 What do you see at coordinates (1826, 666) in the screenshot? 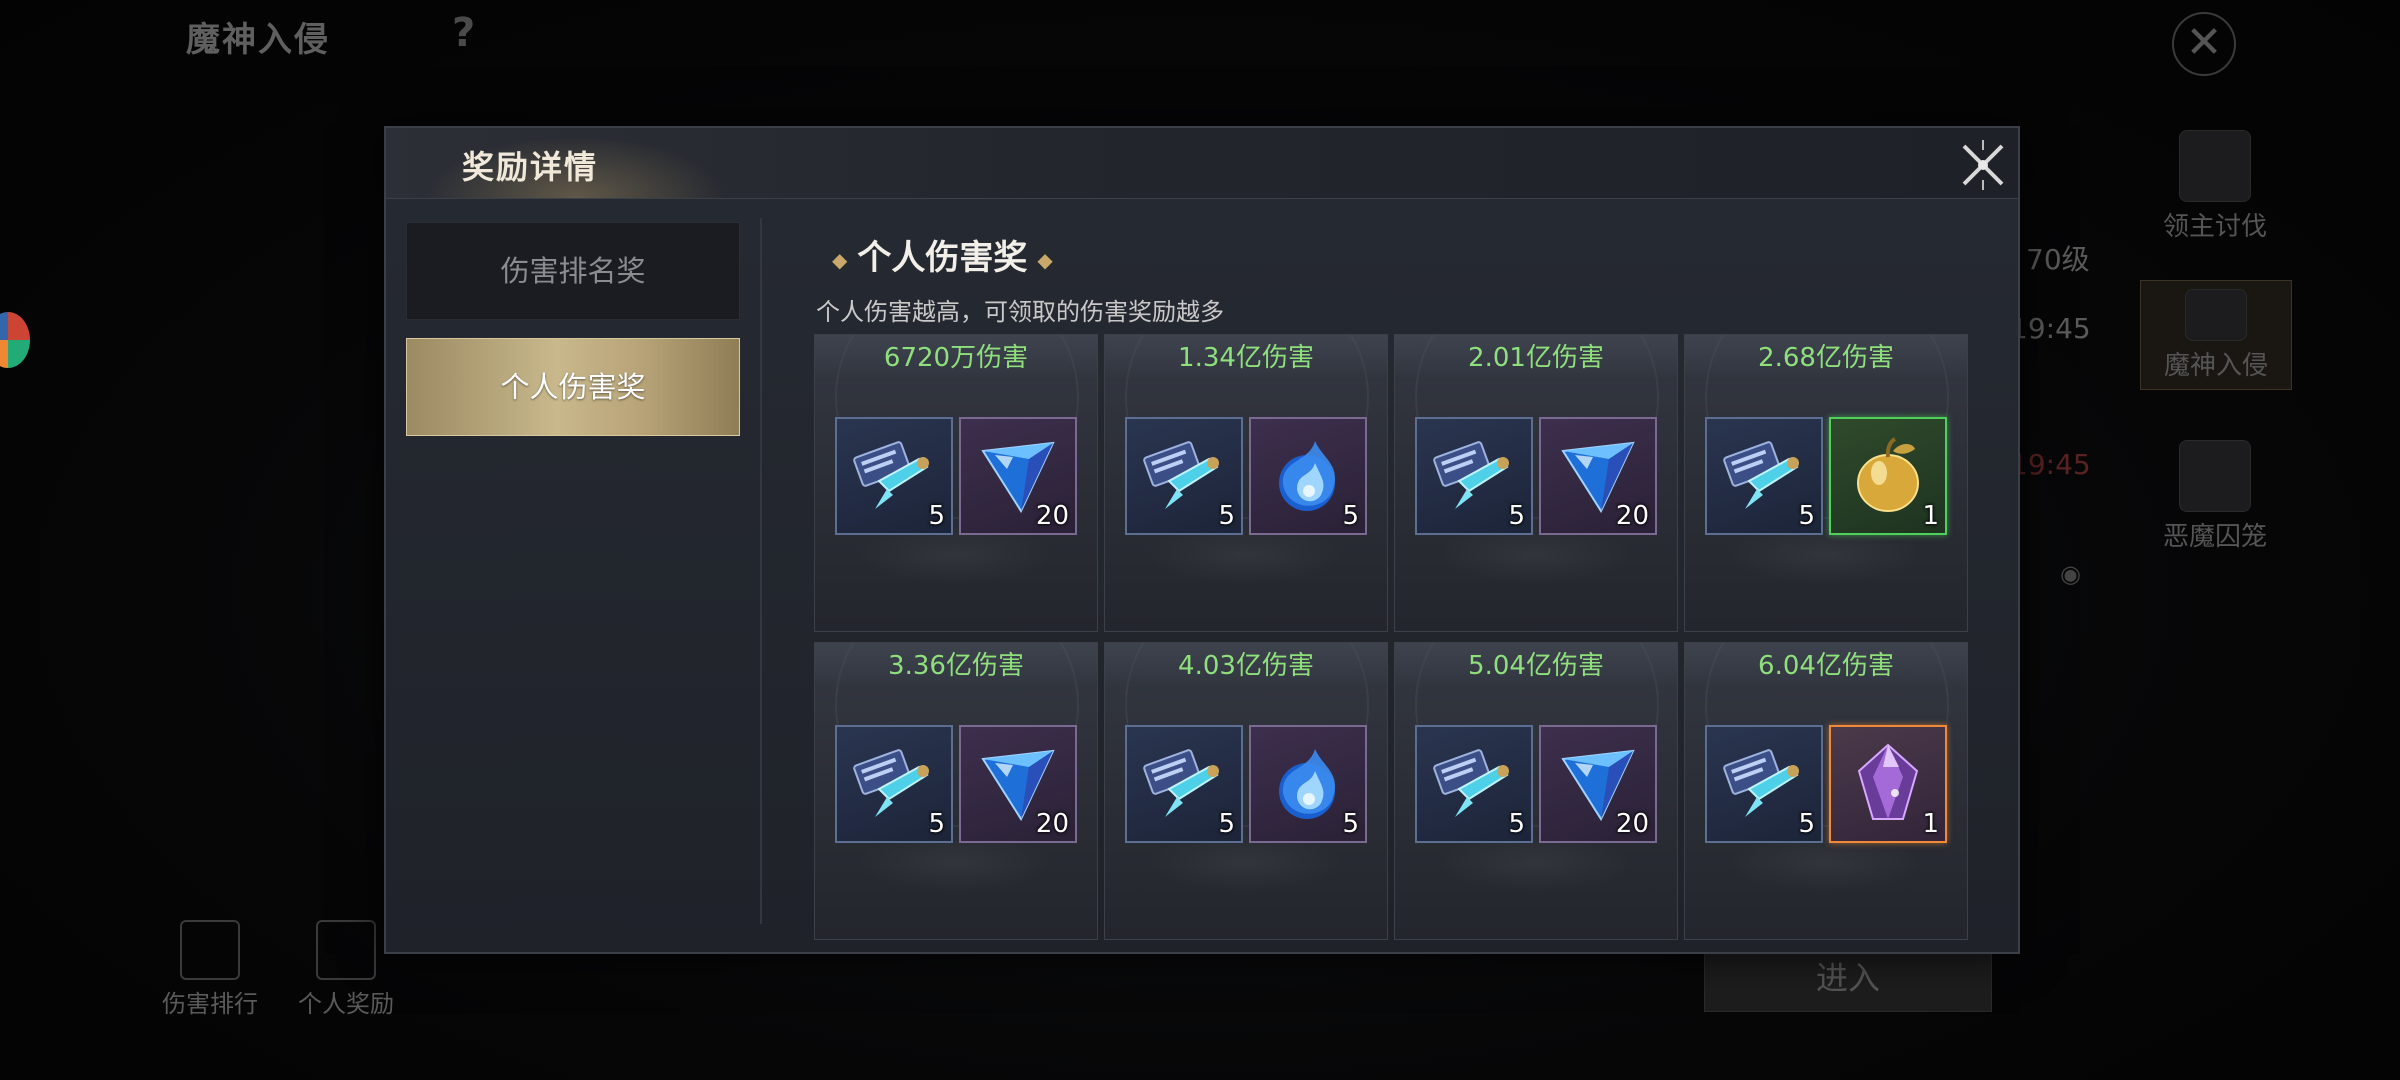
I see `damage-threshold-label: 6.04亿伤害` at bounding box center [1826, 666].